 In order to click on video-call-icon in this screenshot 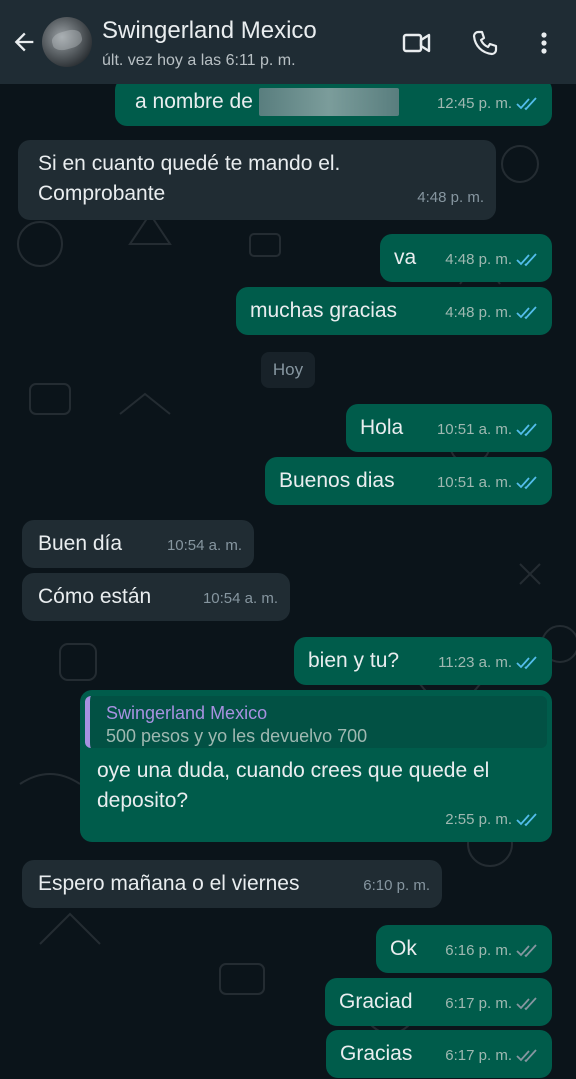, I will do `click(417, 43)`.